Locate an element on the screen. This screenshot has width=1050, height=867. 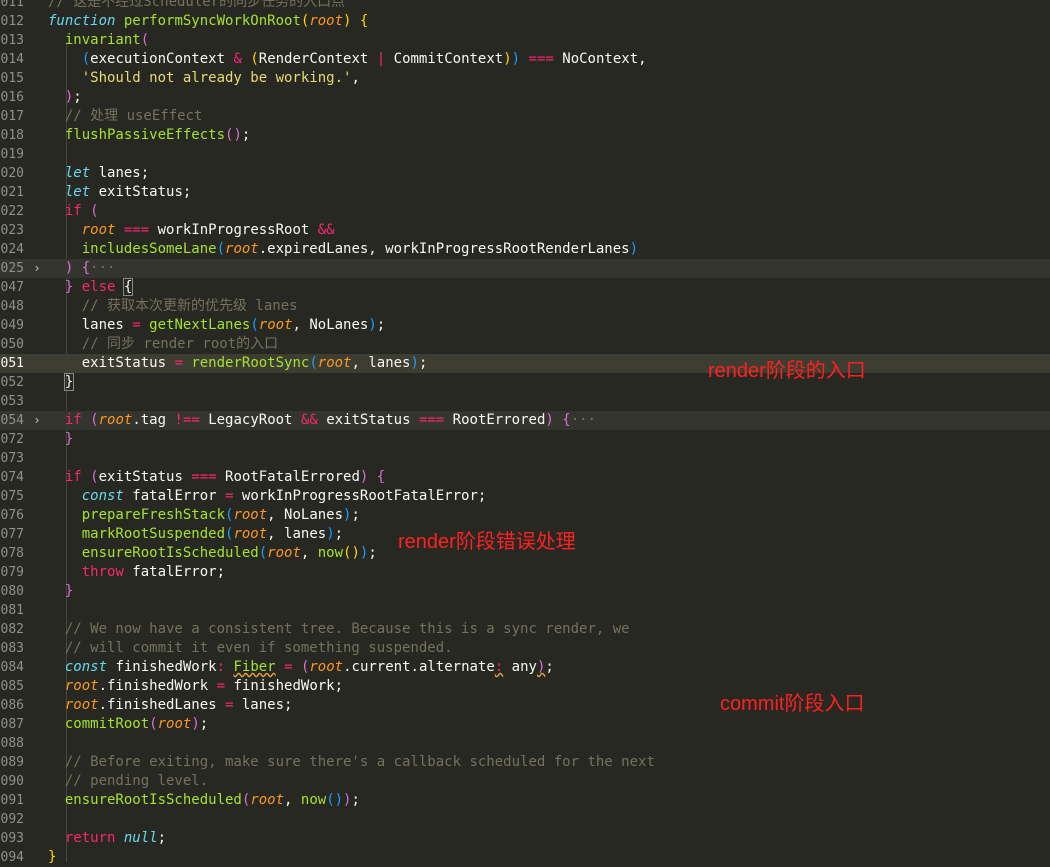
code-line: 052 } is located at coordinates (525, 382).